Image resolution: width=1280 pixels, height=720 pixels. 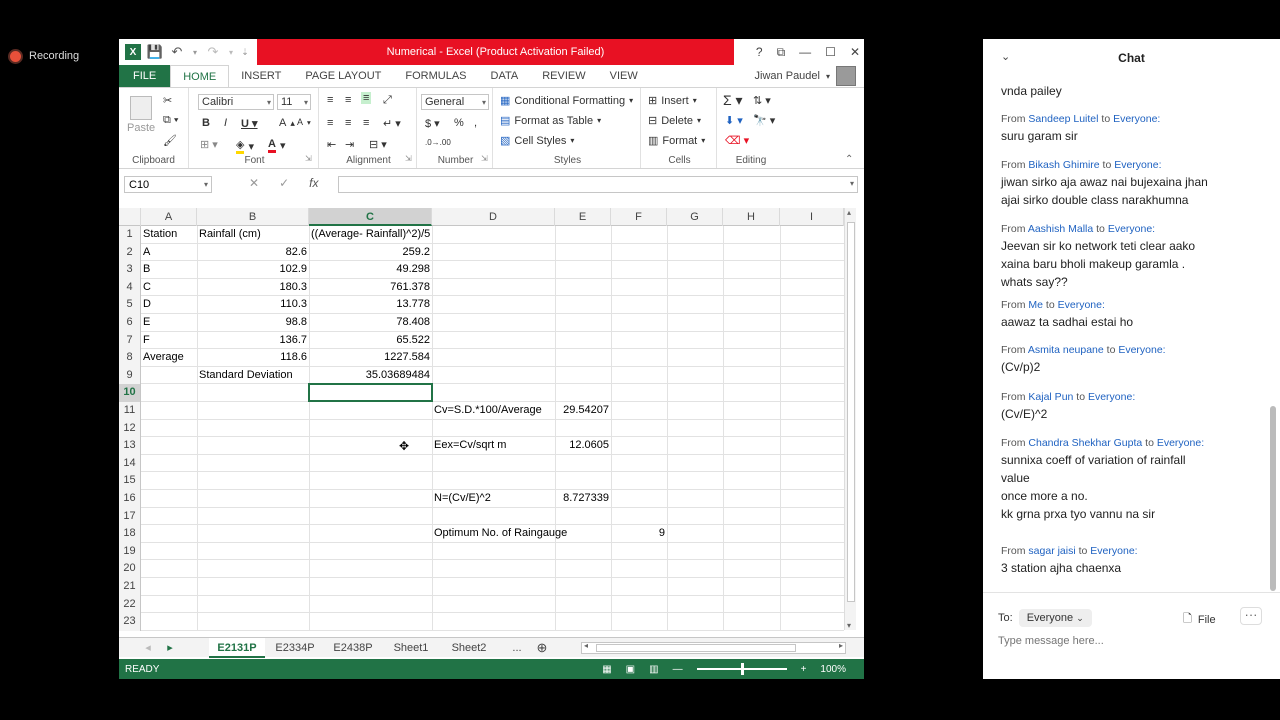 What do you see at coordinates (245, 52) in the screenshot?
I see `customize-qat-icon: ⇣` at bounding box center [245, 52].